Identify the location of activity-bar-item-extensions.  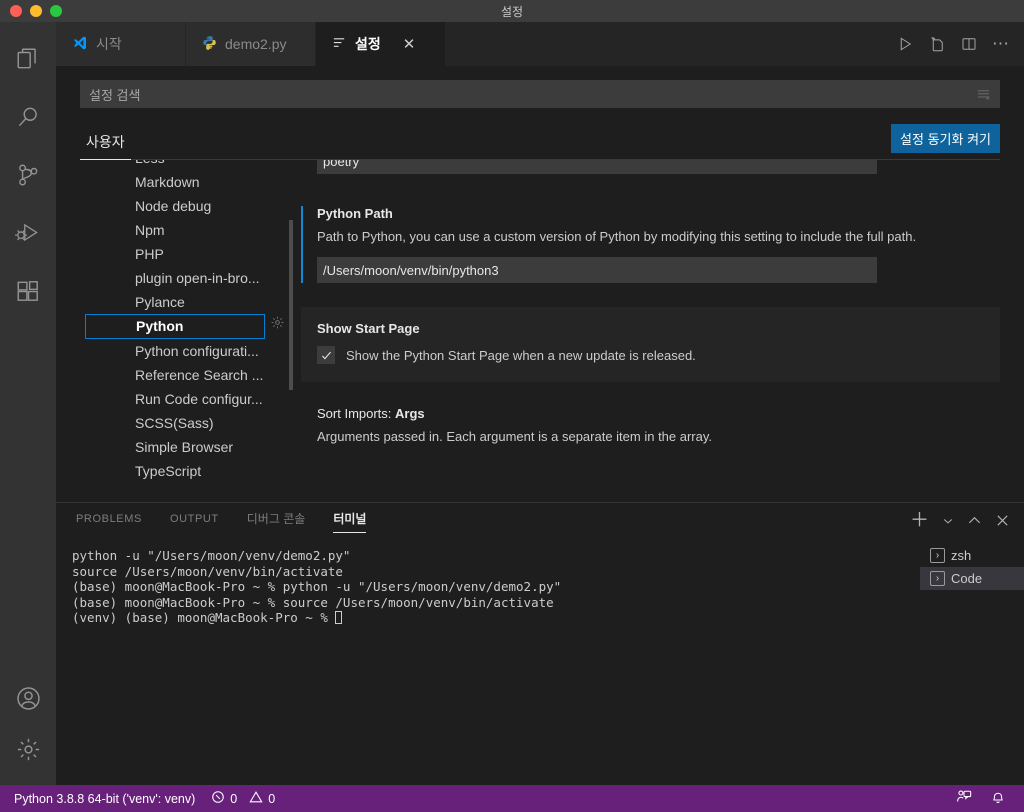
(28, 291).